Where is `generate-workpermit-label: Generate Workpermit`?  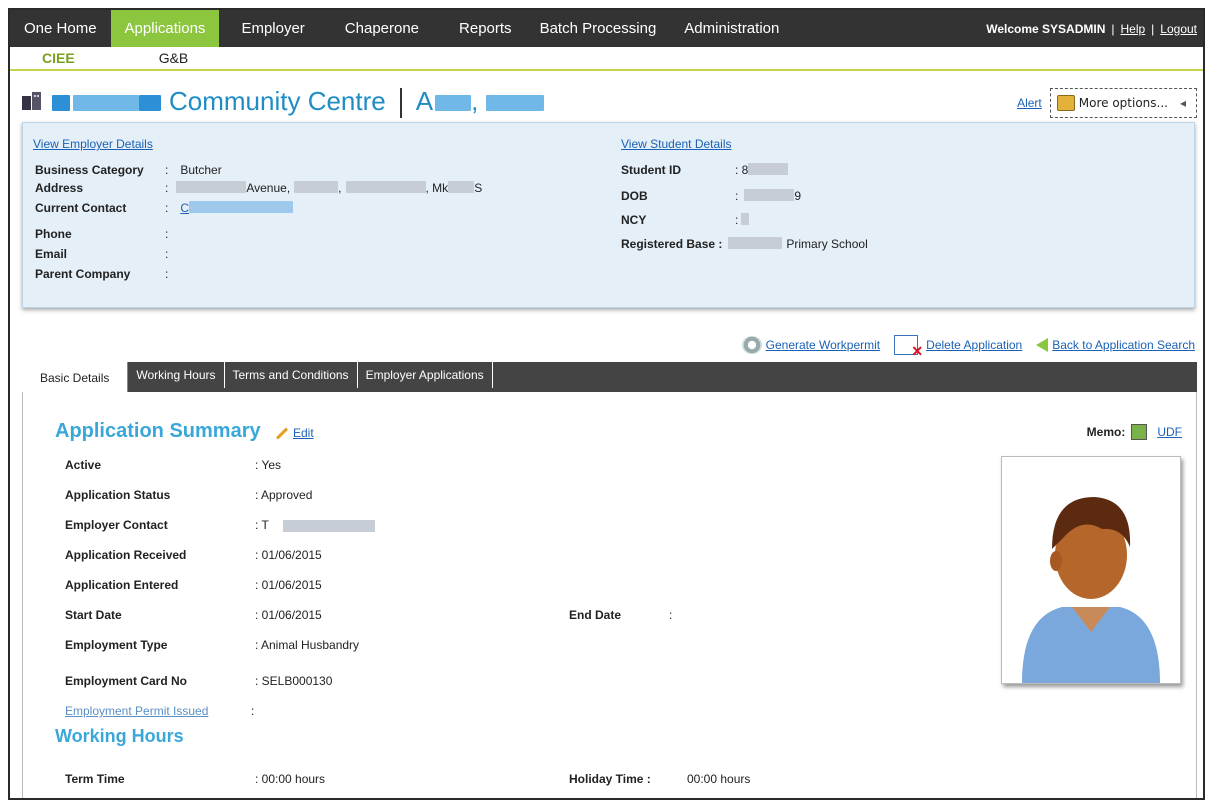
generate-workpermit-label: Generate Workpermit is located at coordinates (823, 345).